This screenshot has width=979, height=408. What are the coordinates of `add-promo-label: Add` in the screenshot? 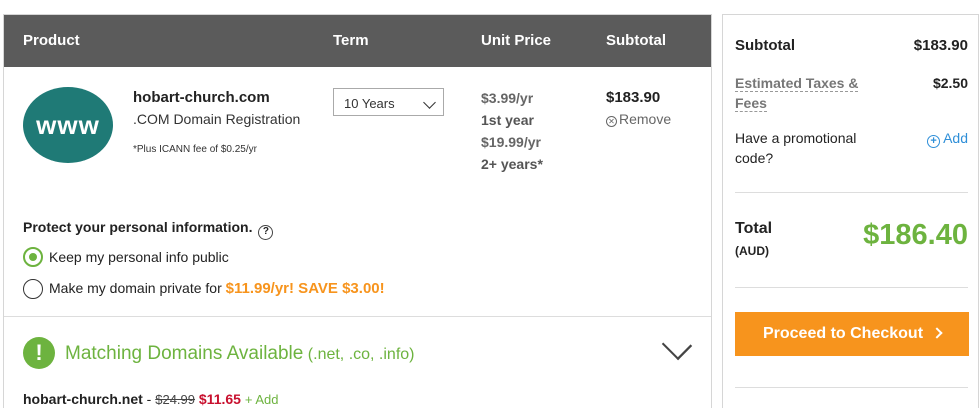 It's located at (955, 138).